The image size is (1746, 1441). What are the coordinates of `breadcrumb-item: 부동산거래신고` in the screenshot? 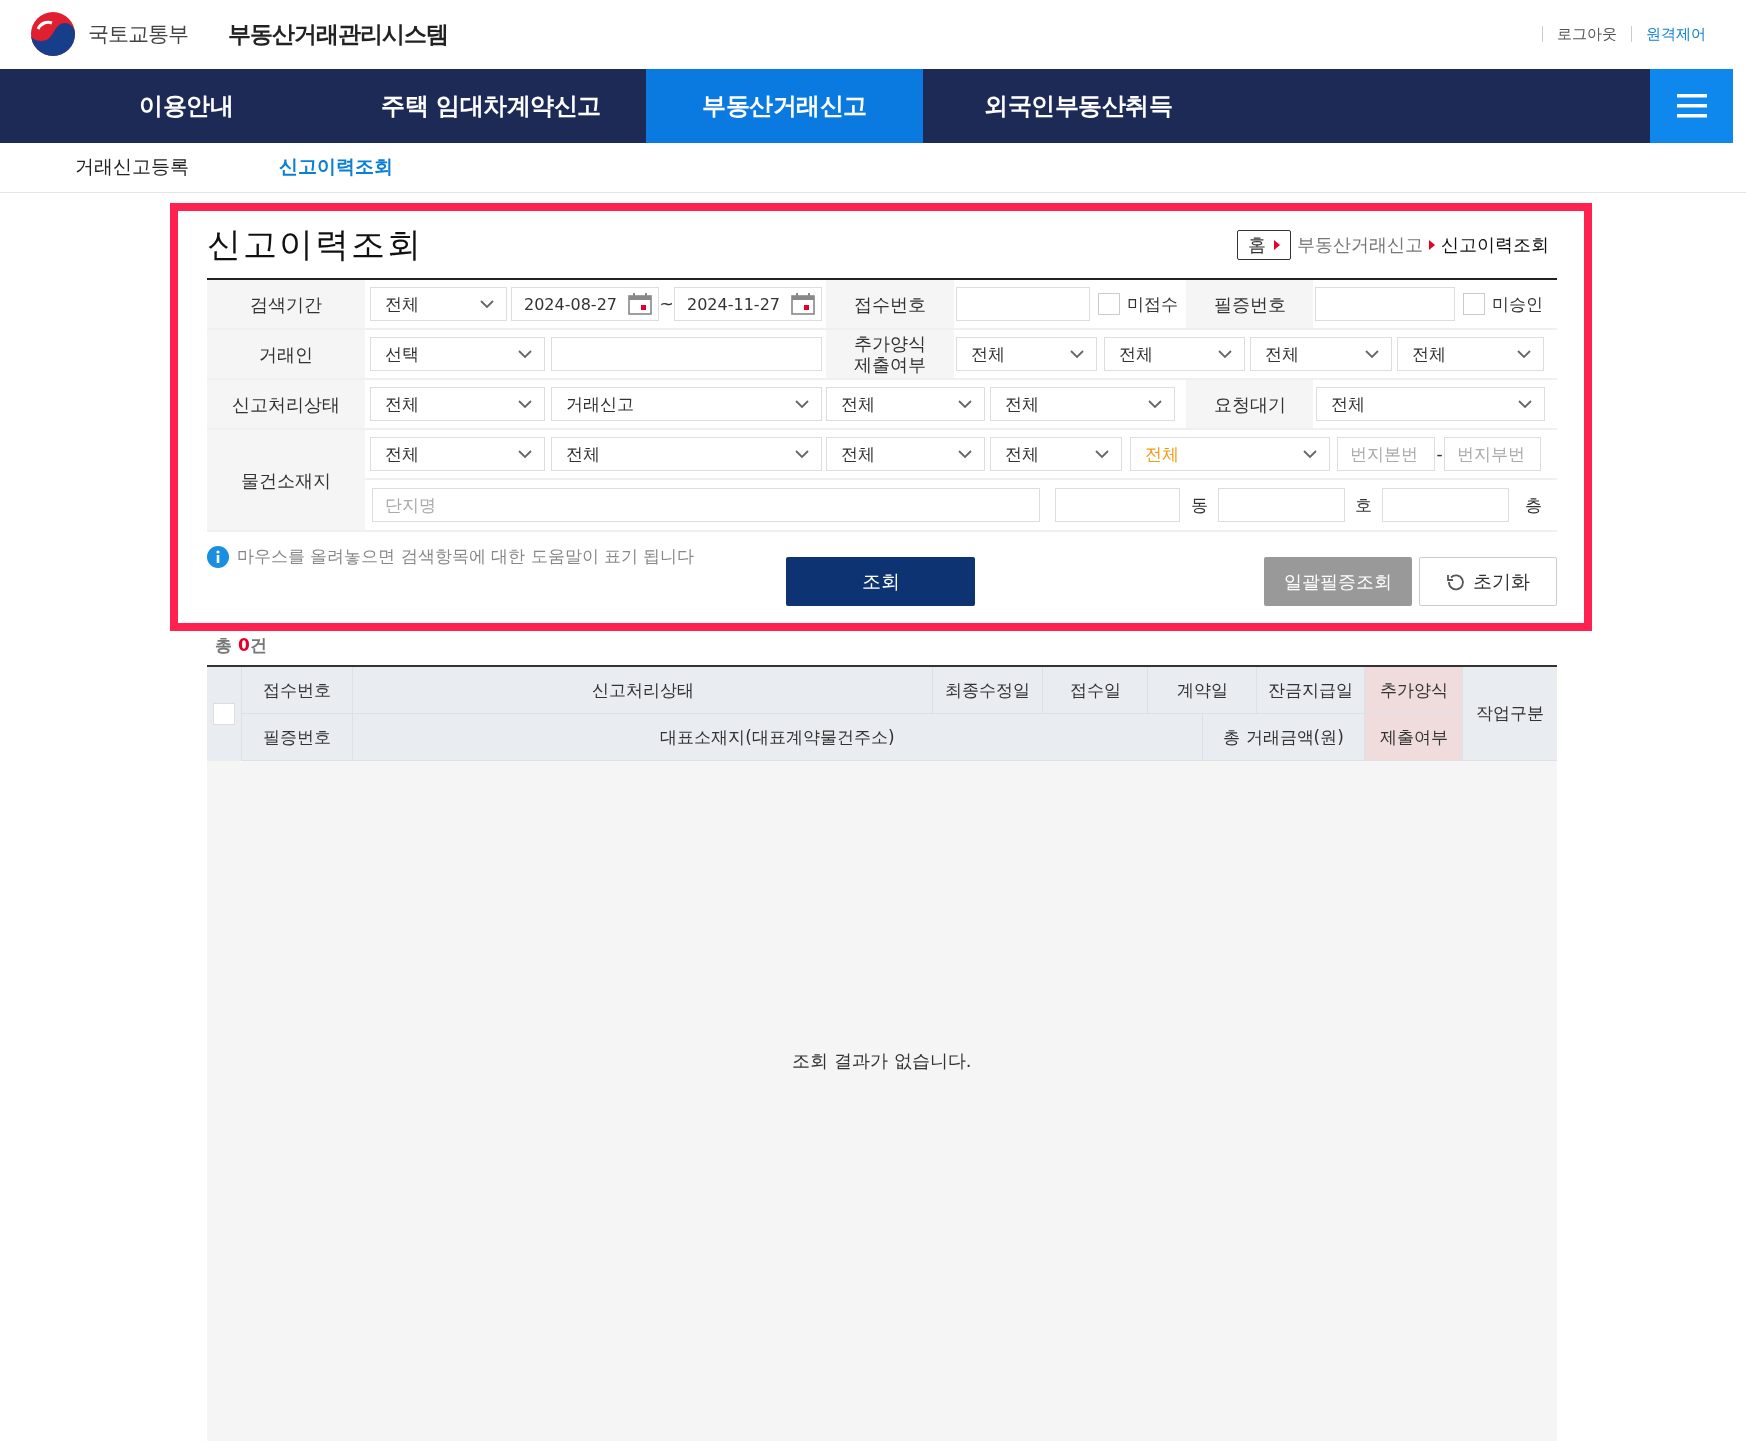 It's located at (1360, 244).